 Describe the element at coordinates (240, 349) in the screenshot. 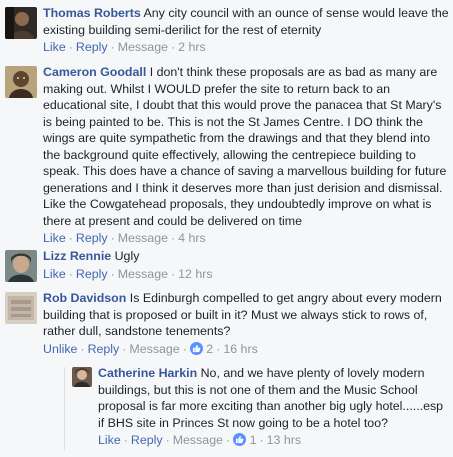

I see `timestamp: 16 hrs` at that location.